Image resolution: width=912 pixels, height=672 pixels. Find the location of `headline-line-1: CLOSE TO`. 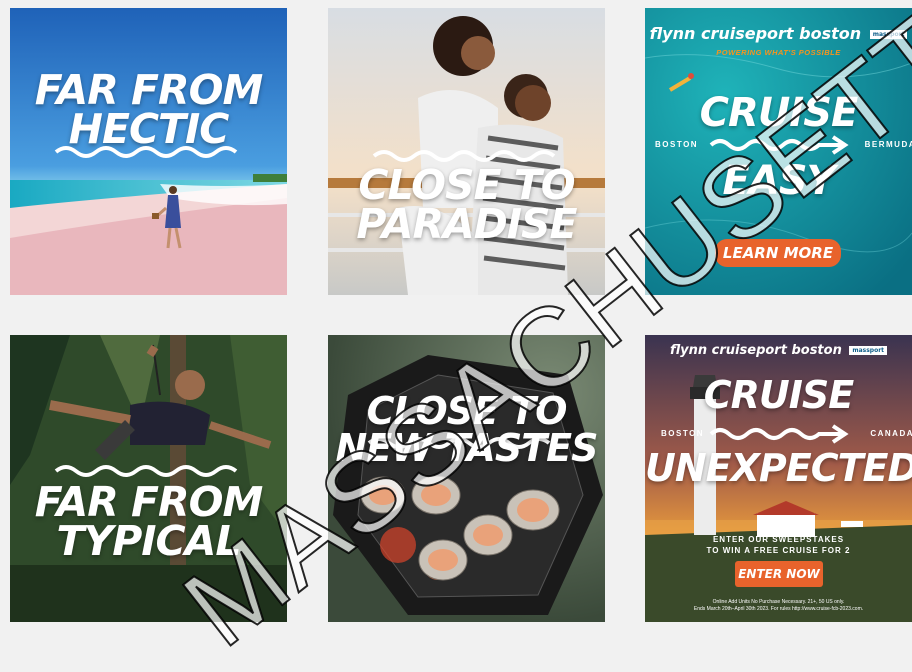

headline-line-1: CLOSE TO is located at coordinates (467, 411).